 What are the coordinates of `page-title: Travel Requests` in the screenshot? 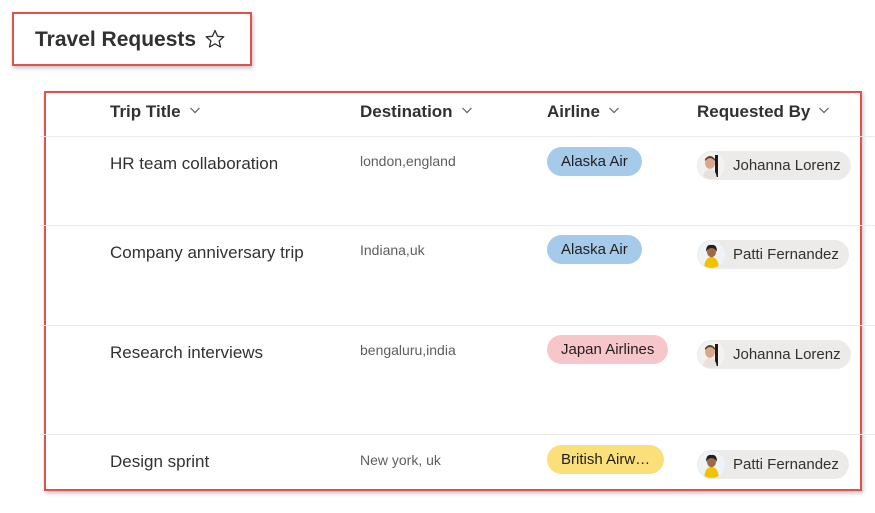 It's located at (116, 39).